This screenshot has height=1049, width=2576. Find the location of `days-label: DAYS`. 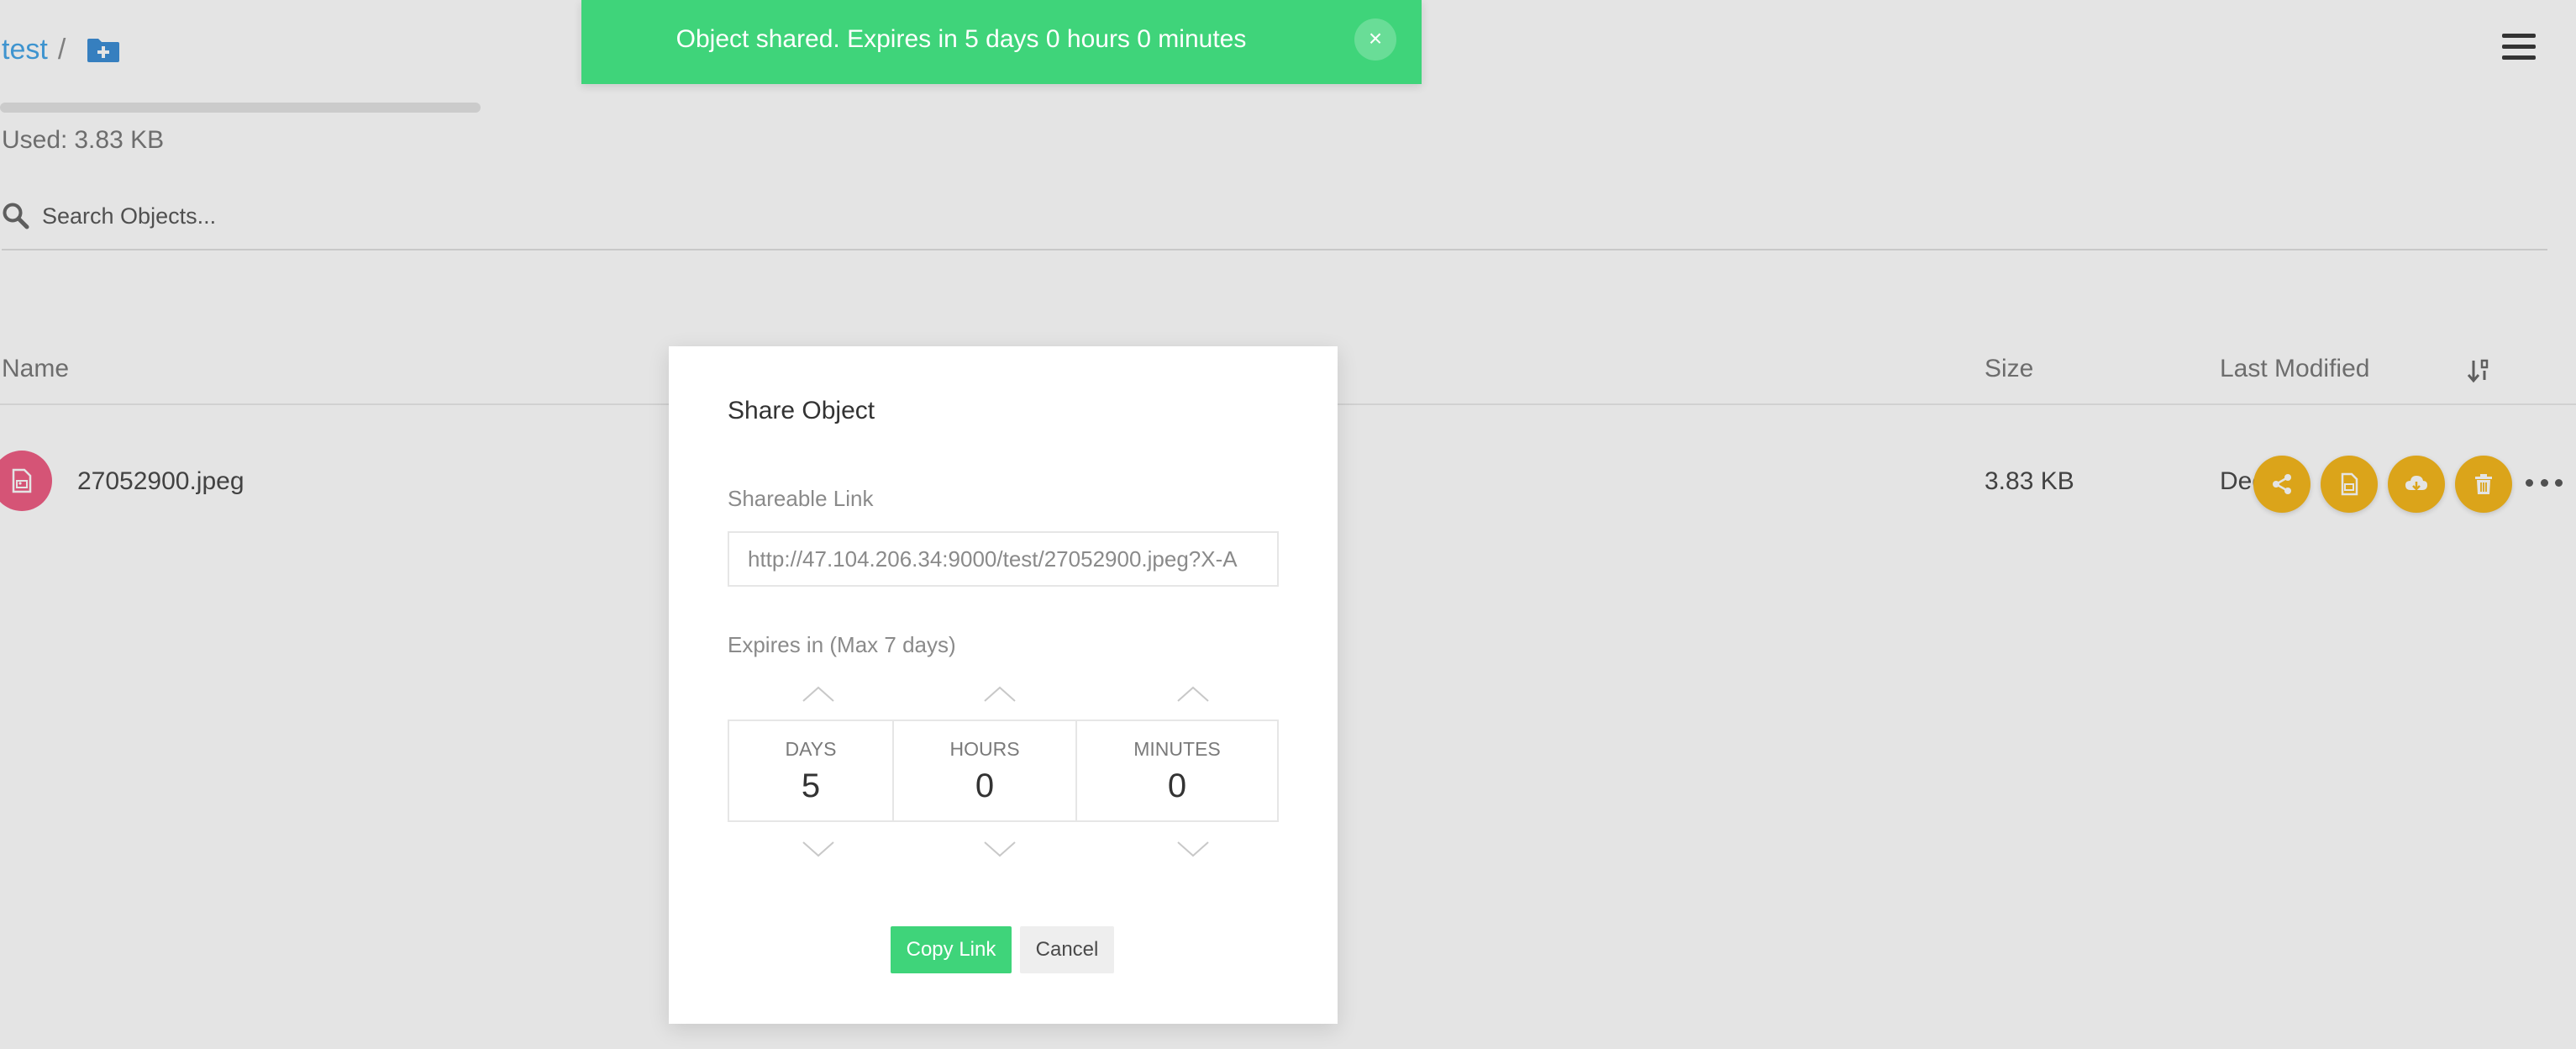

days-label: DAYS is located at coordinates (811, 749).